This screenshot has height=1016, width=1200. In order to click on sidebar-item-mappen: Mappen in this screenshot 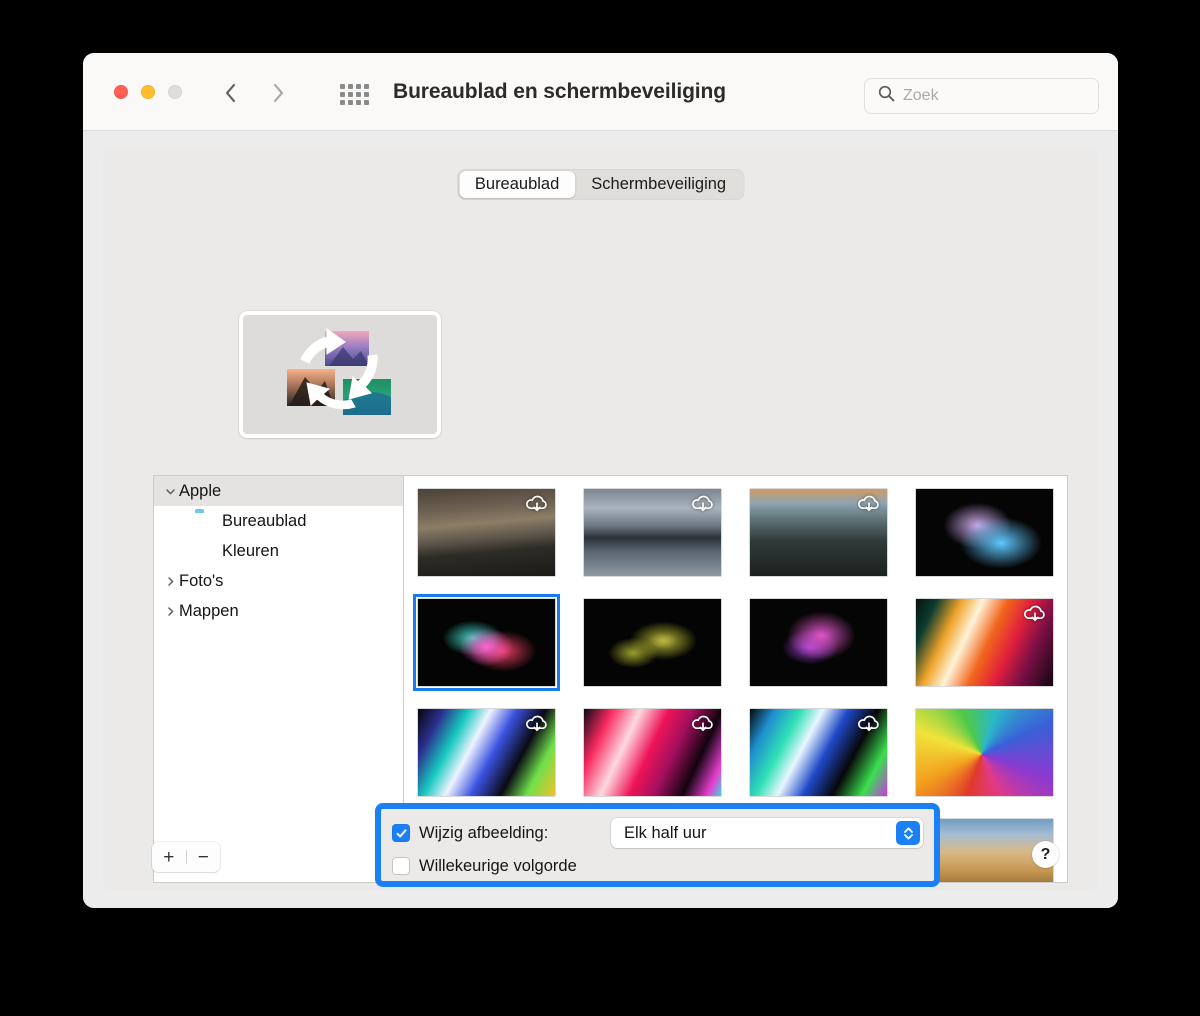, I will do `click(278, 611)`.